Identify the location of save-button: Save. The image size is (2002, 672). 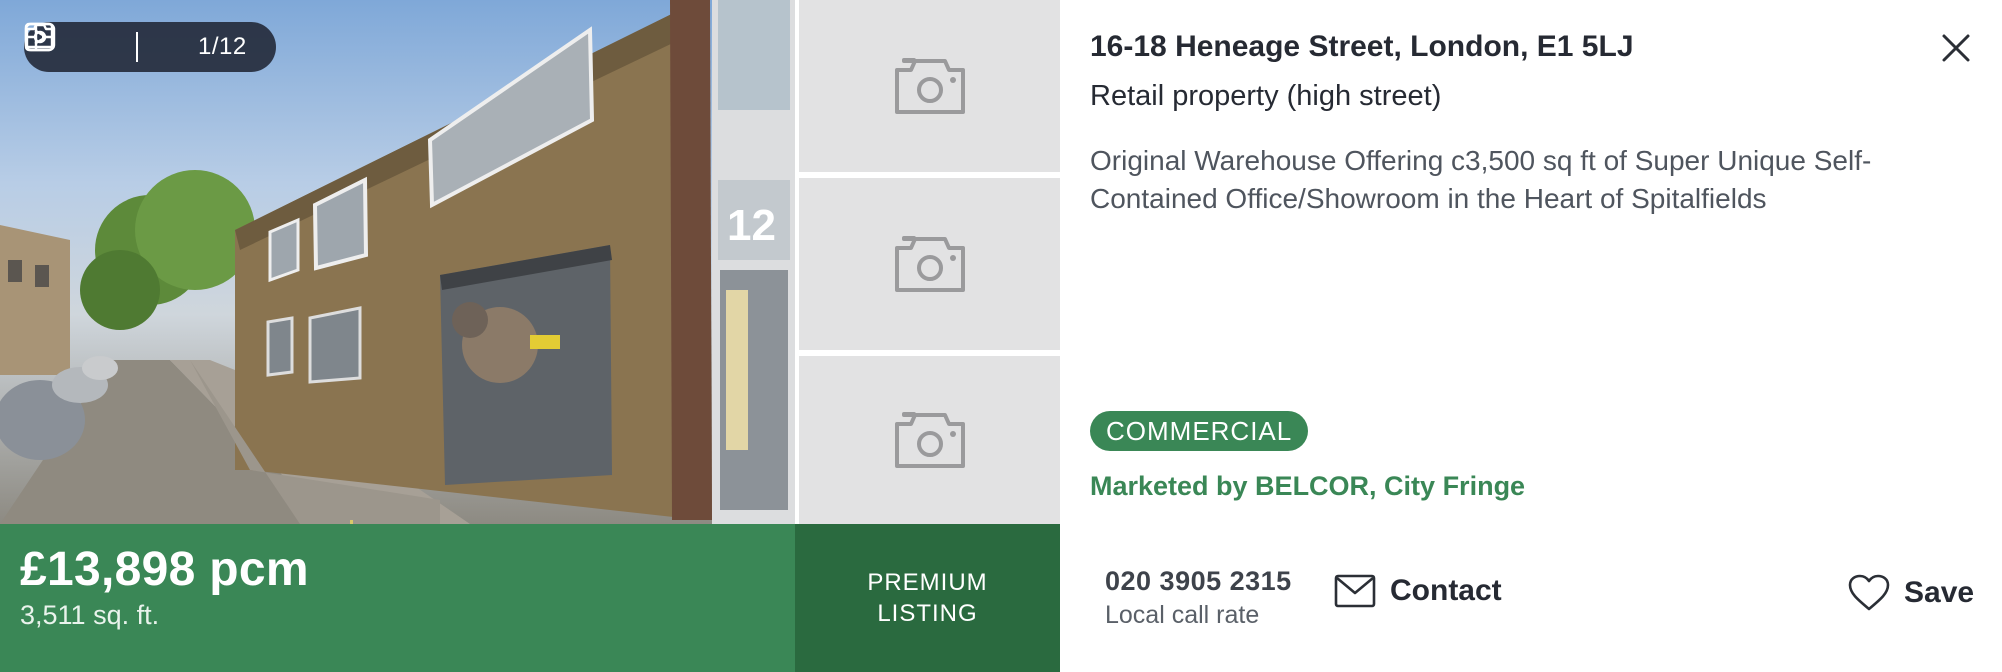
(1911, 593).